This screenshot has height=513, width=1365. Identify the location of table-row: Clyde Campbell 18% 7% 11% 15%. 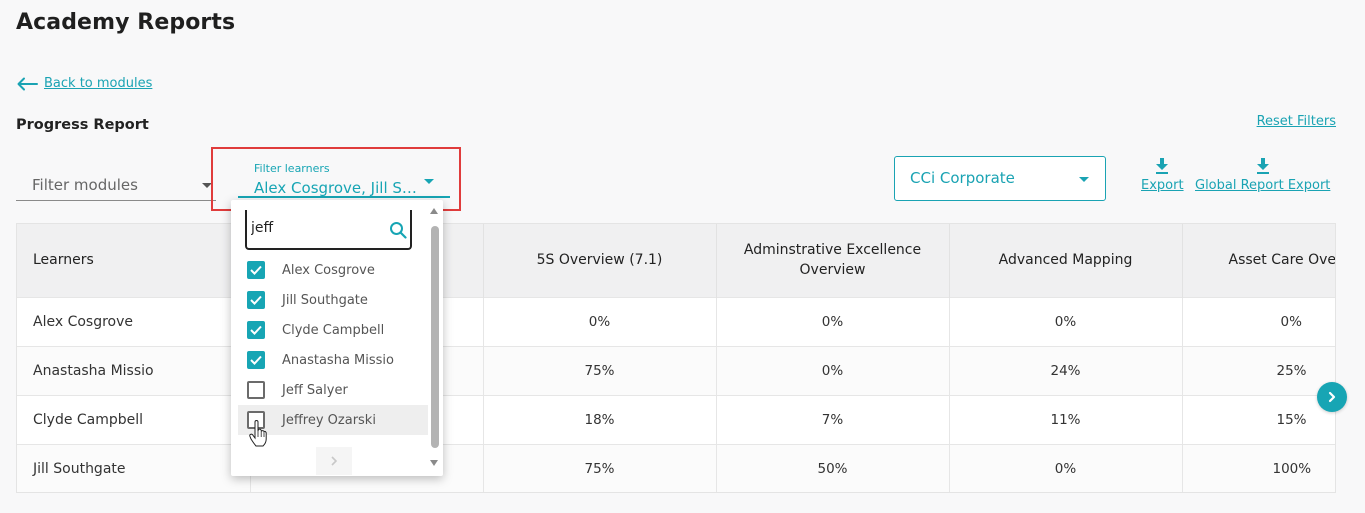
(676, 419).